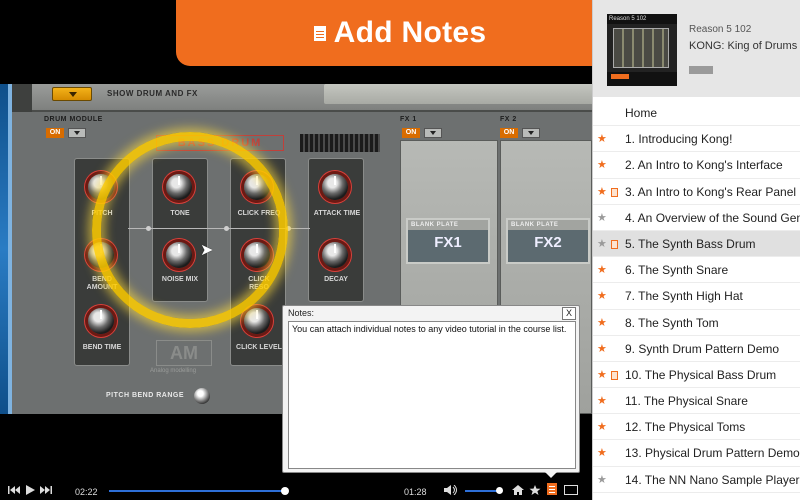 This screenshot has width=800, height=500. I want to click on fx2-blank-plate: BLANK PLATE FX2, so click(548, 241).